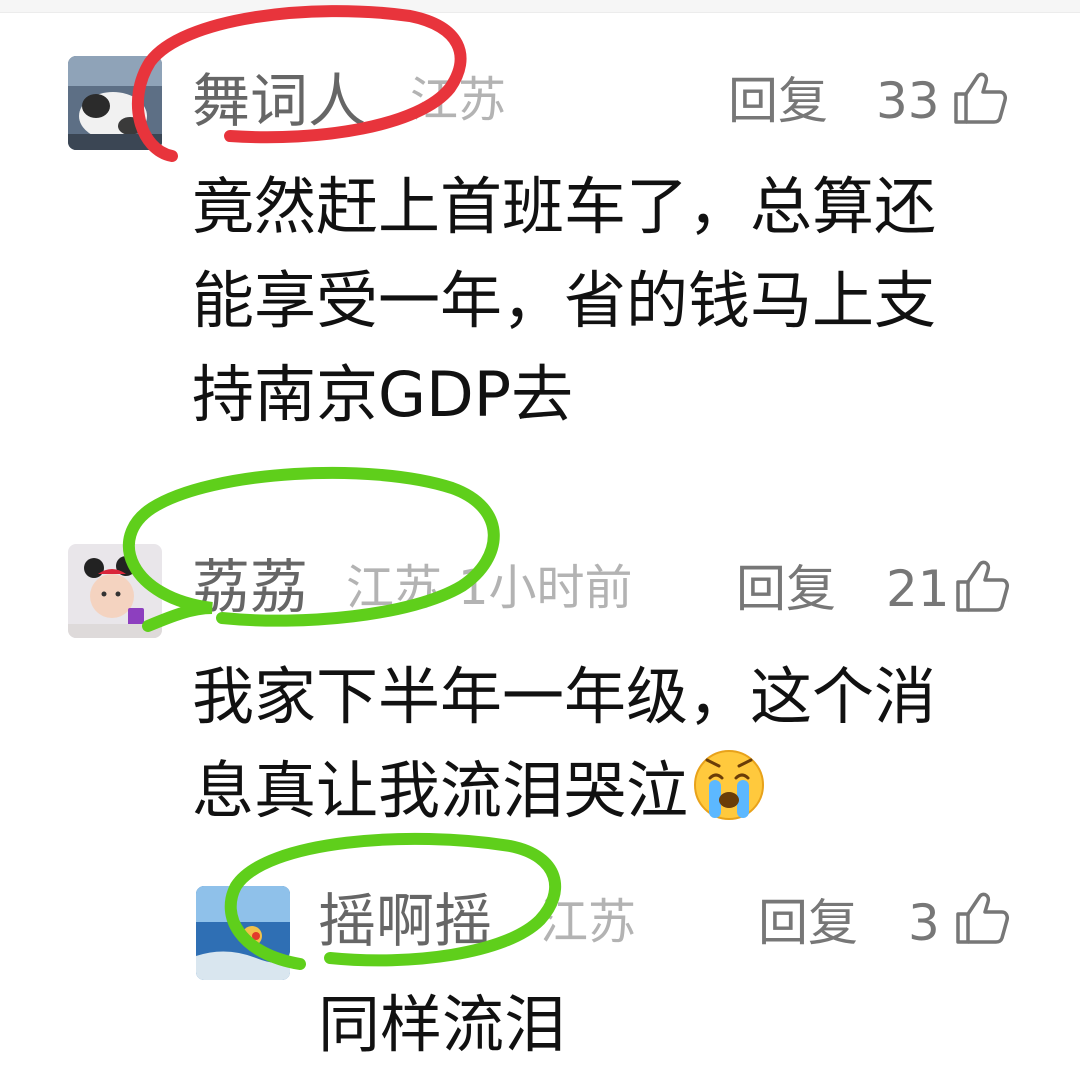 This screenshot has width=1080, height=1072. I want to click on comment-line-text: 息真让我流泪哭泣, so click(440, 790).